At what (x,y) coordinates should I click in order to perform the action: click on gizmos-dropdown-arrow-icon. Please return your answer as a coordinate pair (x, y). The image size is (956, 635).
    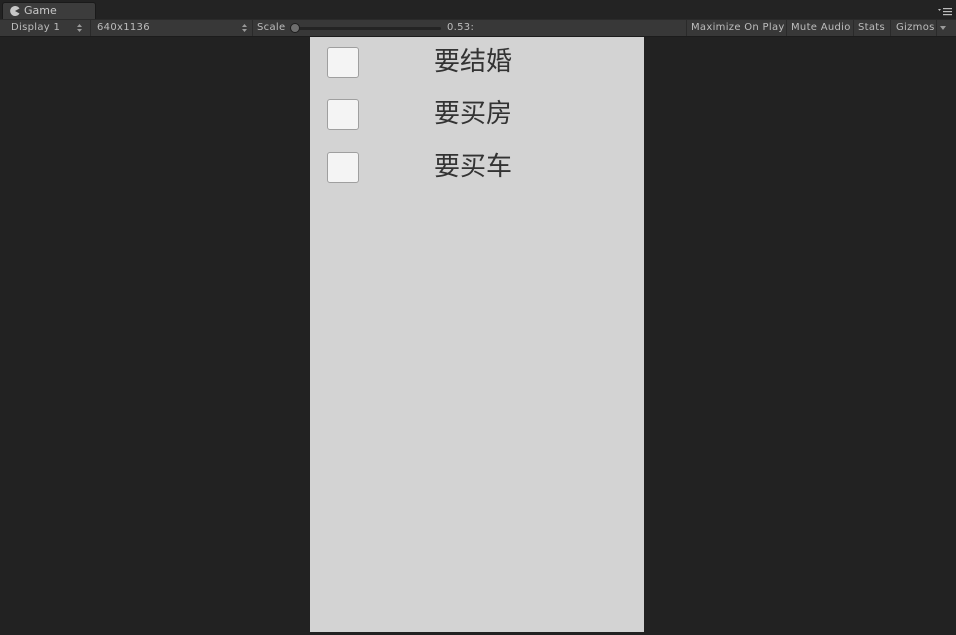
    Looking at the image, I should click on (943, 28).